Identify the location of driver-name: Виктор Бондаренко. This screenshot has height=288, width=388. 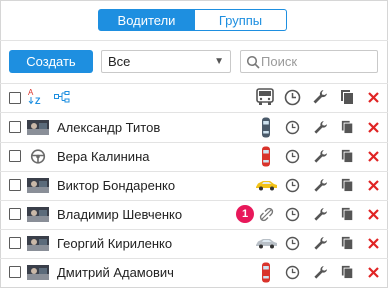
(116, 185).